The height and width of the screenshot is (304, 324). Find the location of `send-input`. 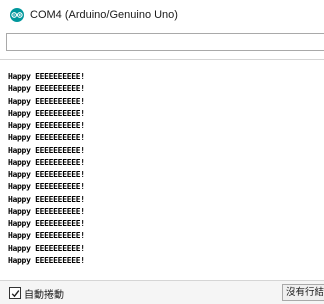

send-input is located at coordinates (165, 42).